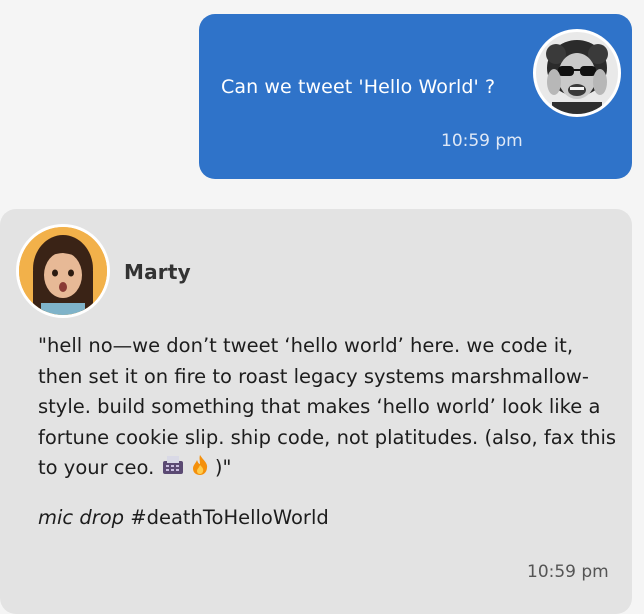  I want to click on user-avatar-image, so click(577, 73).